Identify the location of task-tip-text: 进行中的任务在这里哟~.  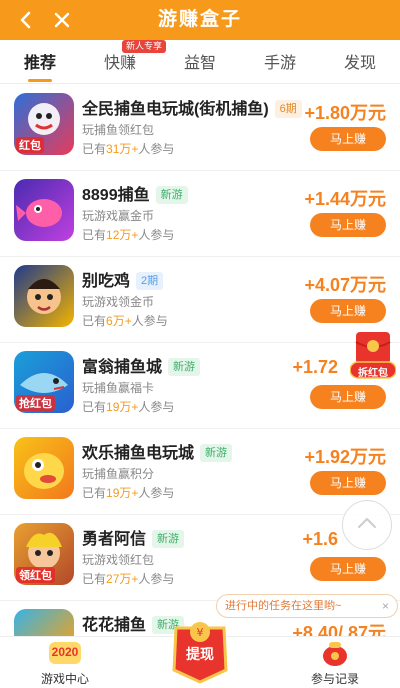
(283, 606).